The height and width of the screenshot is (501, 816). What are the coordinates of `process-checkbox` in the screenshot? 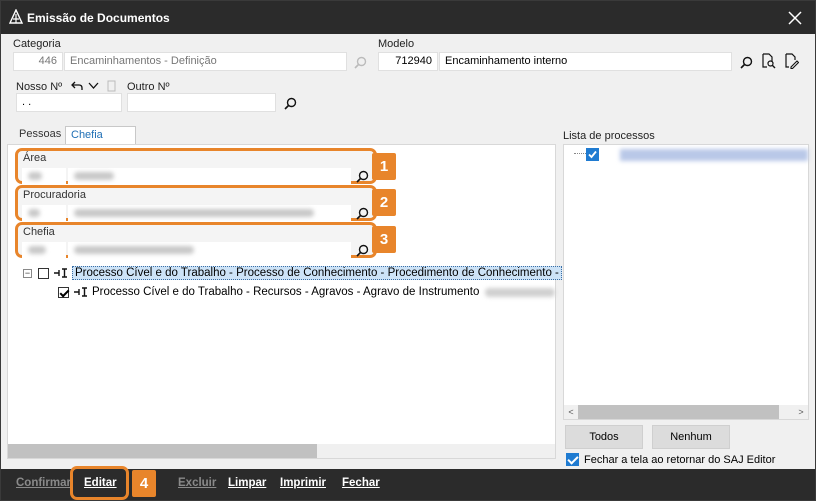 It's located at (592, 154).